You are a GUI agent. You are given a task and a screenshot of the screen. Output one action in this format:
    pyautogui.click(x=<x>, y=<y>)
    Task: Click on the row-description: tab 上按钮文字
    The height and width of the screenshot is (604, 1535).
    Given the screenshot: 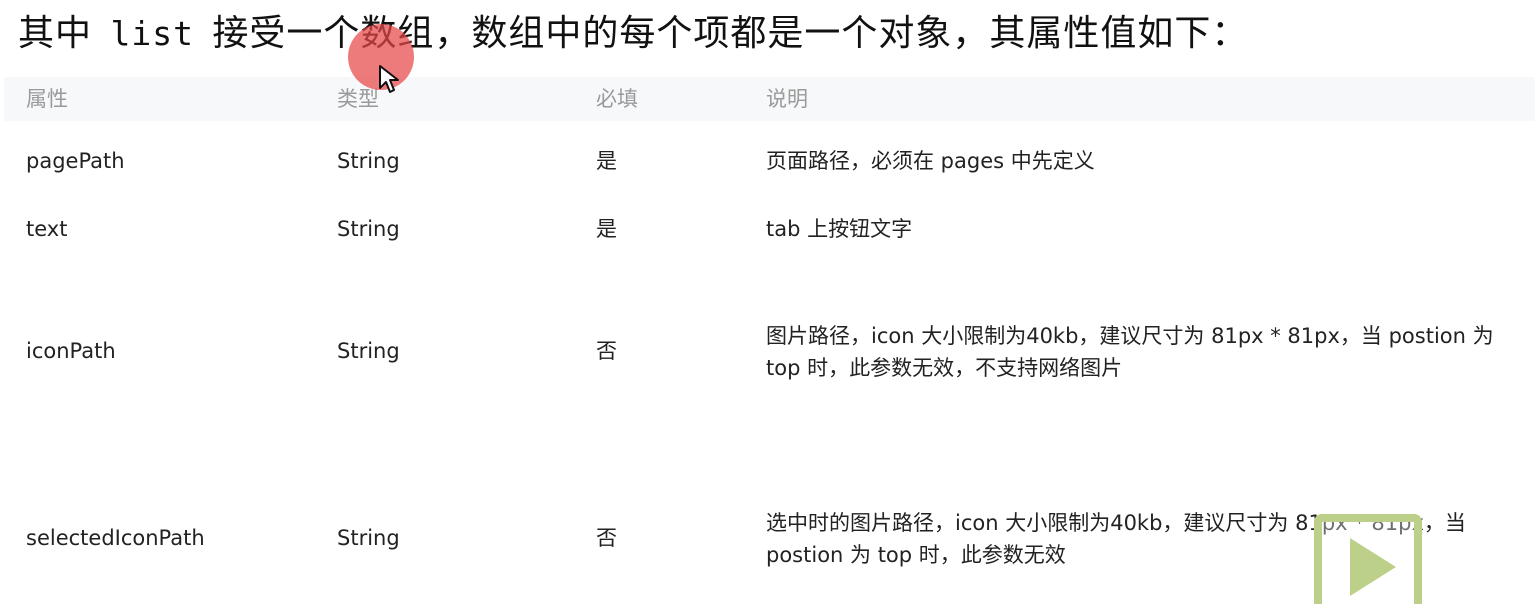 What is the action you would take?
    pyautogui.click(x=839, y=229)
    